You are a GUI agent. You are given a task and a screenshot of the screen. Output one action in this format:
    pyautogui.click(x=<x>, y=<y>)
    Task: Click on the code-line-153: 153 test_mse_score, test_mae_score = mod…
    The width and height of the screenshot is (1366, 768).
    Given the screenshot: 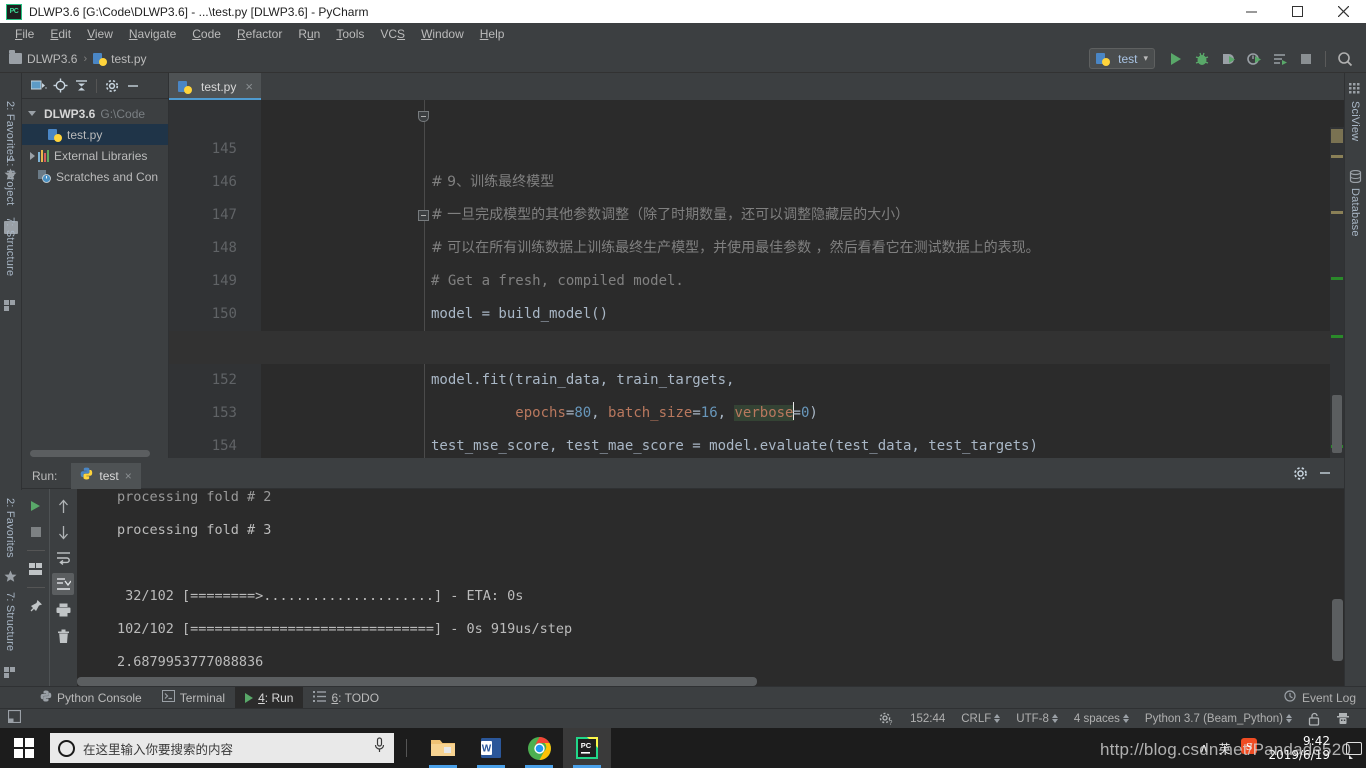 What is the action you would take?
    pyautogui.click(x=756, y=409)
    